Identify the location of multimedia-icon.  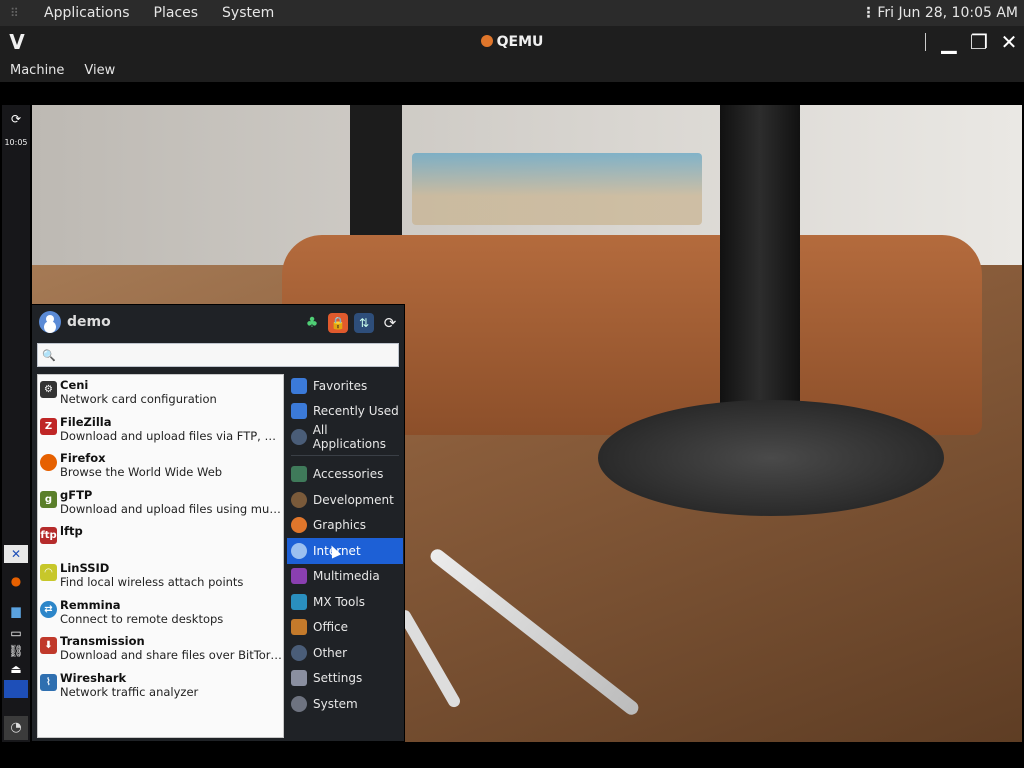
(299, 576).